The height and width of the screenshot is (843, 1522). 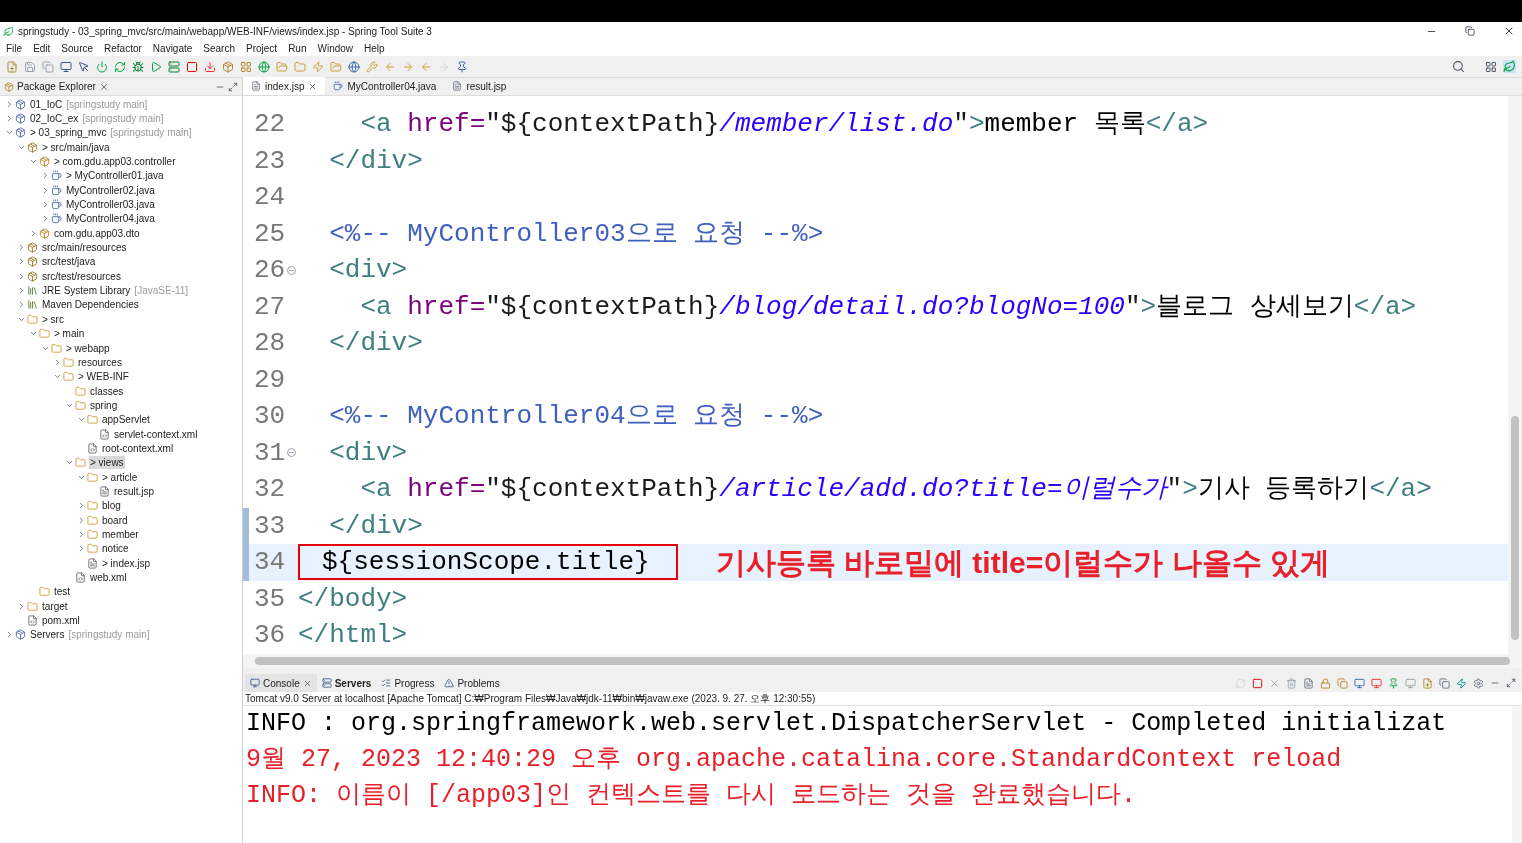 What do you see at coordinates (46, 104) in the screenshot?
I see `tree-item: 01_IoC` at bounding box center [46, 104].